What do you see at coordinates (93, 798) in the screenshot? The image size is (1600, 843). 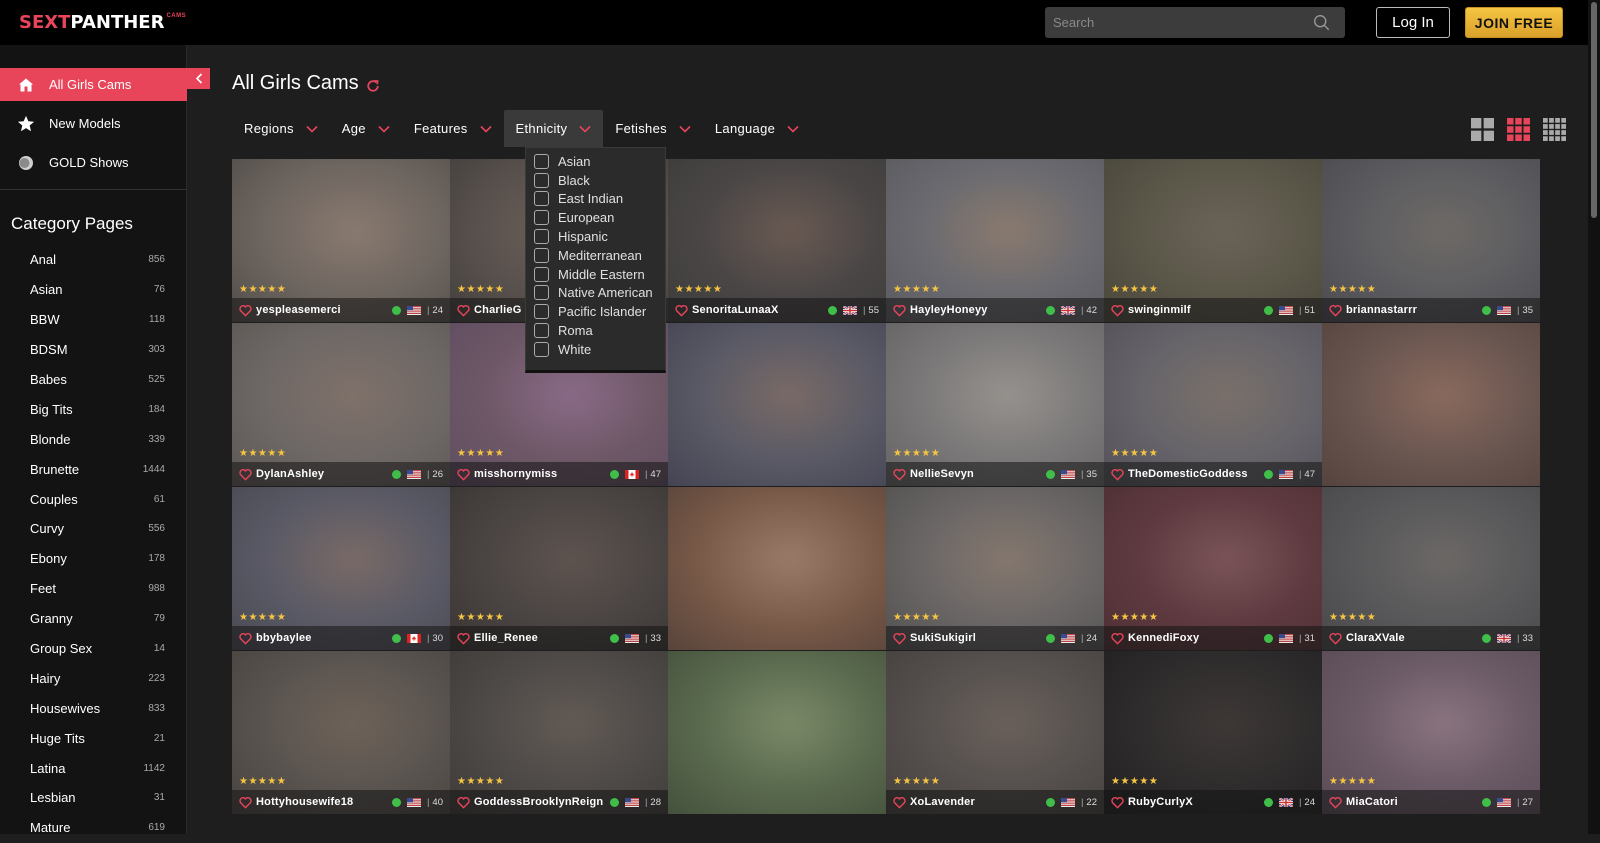 I see `category-link: Lesbian 31` at bounding box center [93, 798].